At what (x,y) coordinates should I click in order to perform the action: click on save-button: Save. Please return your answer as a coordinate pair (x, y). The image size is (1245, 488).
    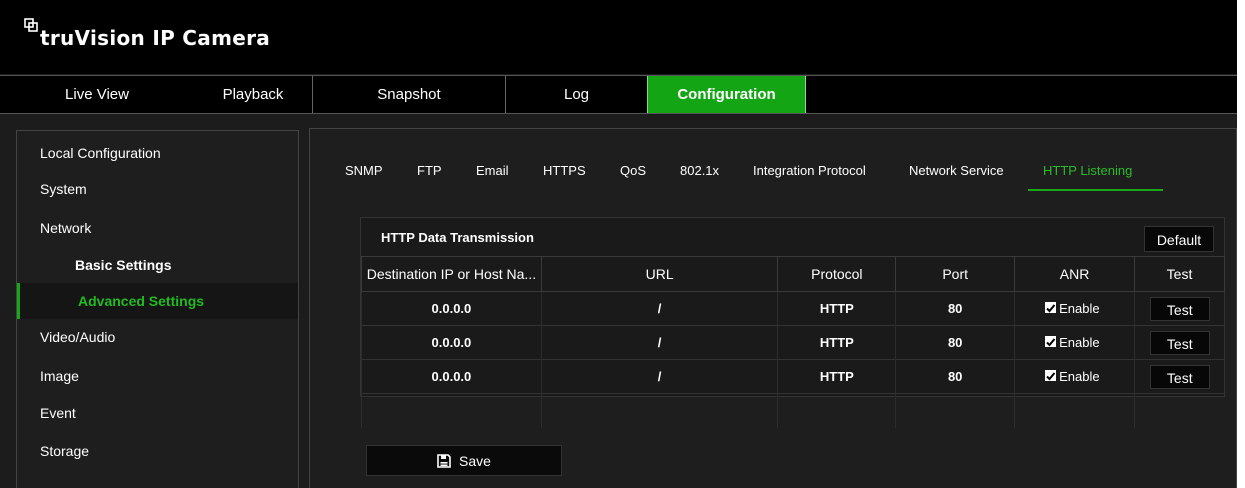
    Looking at the image, I should click on (464, 460).